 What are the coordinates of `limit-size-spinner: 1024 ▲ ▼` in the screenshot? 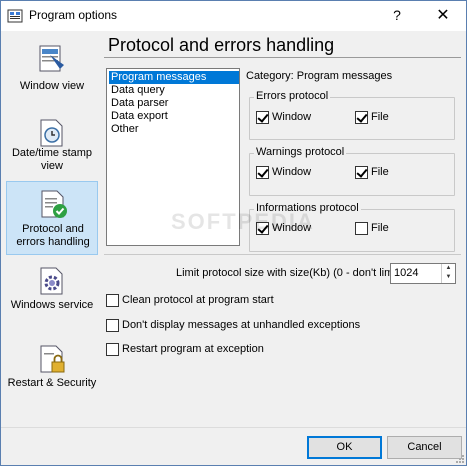 It's located at (423, 273).